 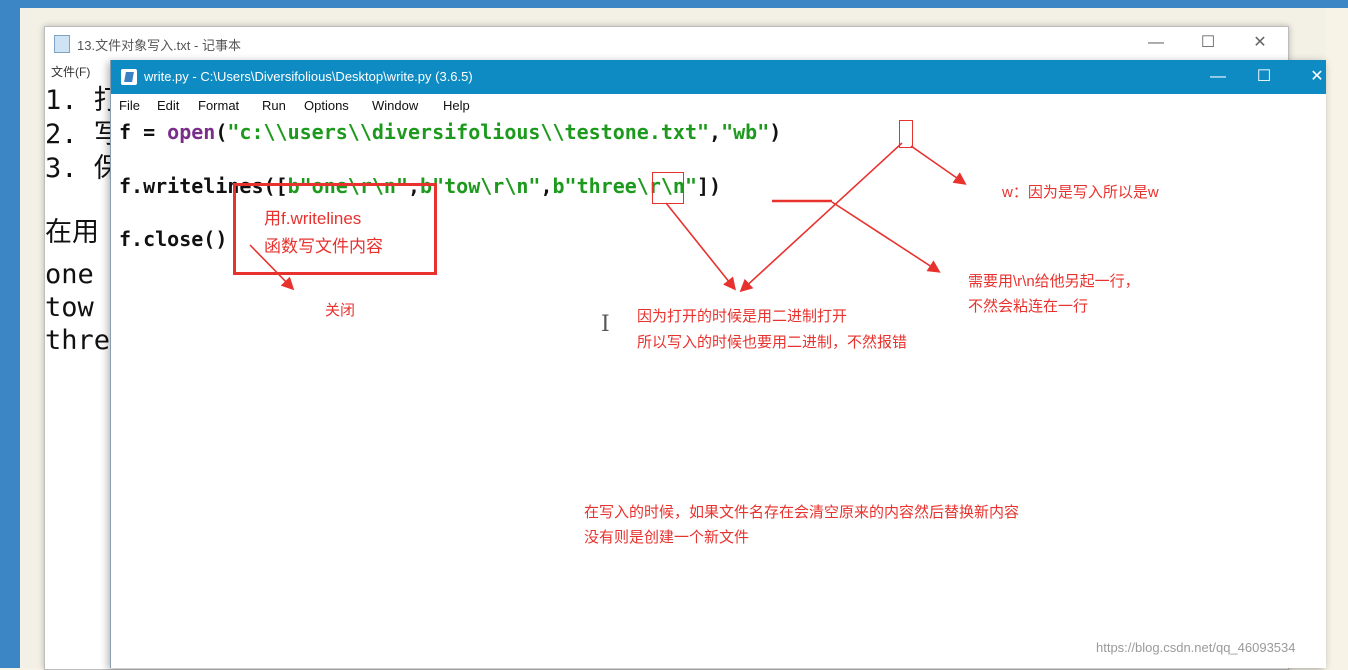 What do you see at coordinates (1080, 192) in the screenshot?
I see `annotation-wb: w：因为是写入所以是w` at bounding box center [1080, 192].